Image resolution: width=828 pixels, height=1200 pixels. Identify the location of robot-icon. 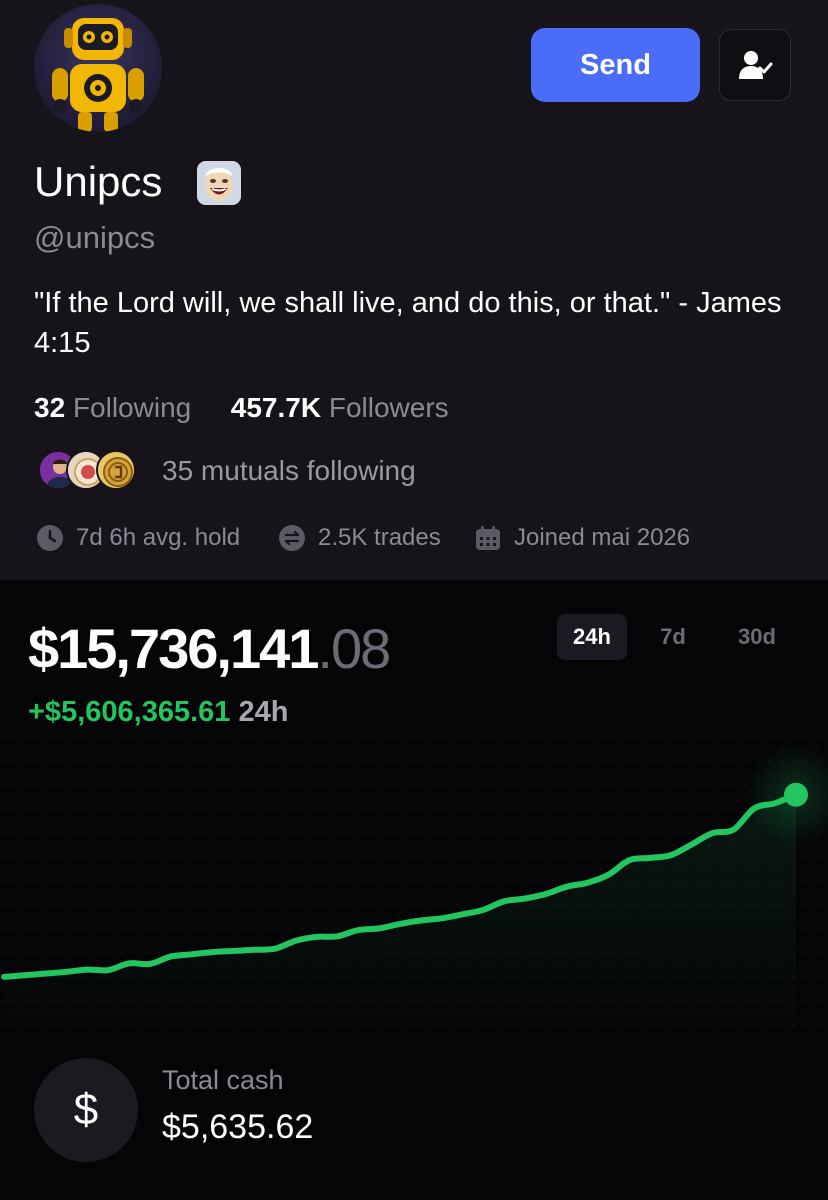
(98, 75).